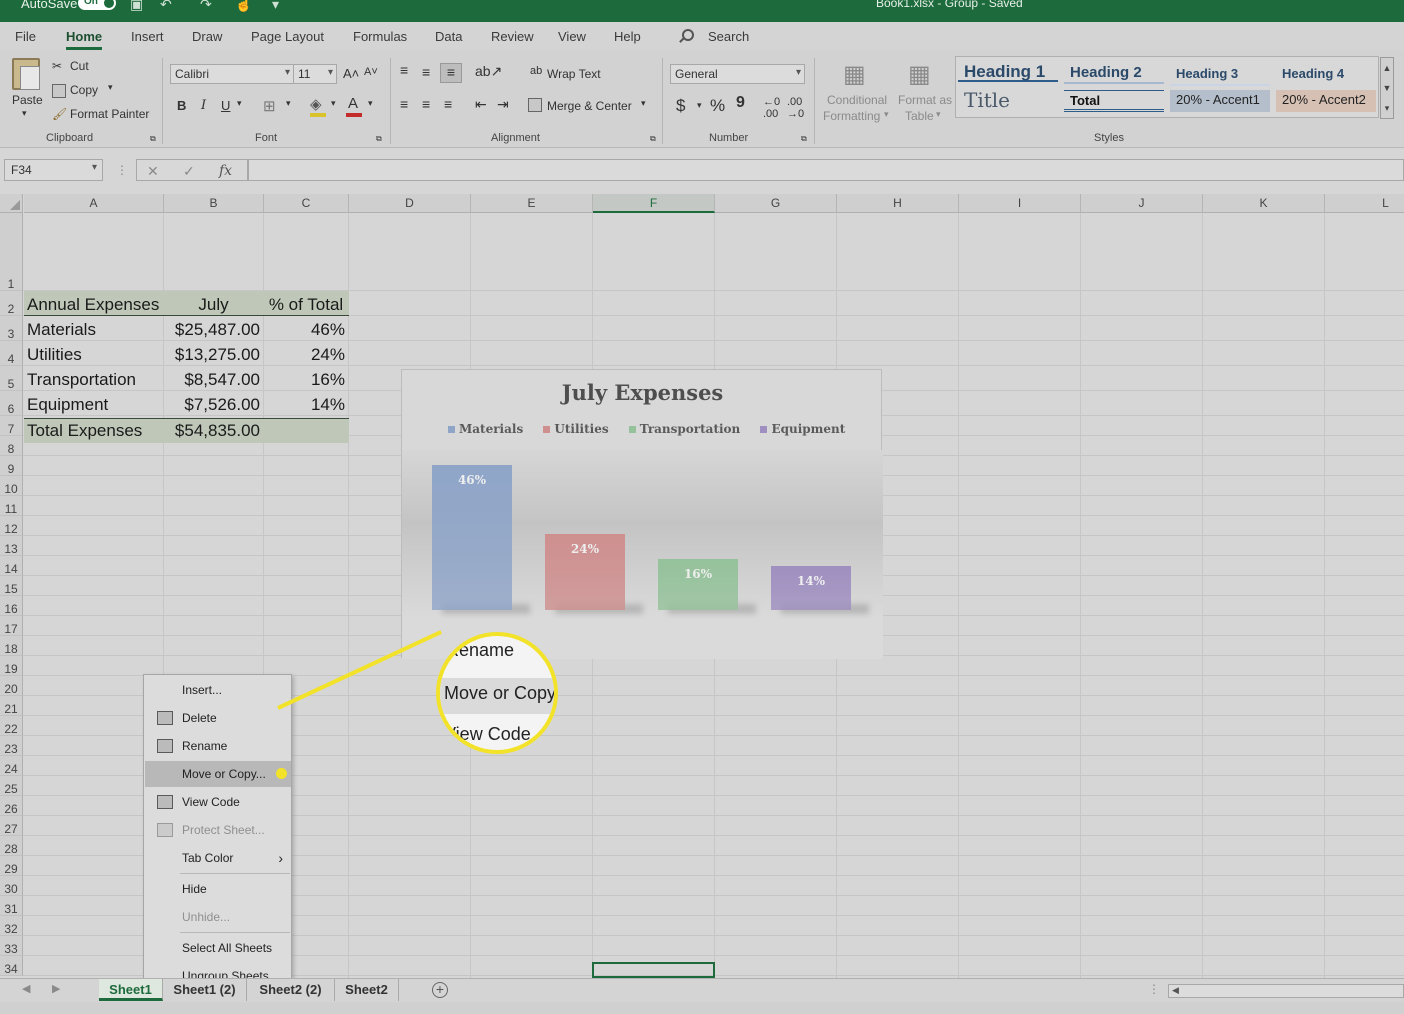 The height and width of the screenshot is (1014, 1404). Describe the element at coordinates (776, 203) in the screenshot. I see `column-header-g: G` at that location.